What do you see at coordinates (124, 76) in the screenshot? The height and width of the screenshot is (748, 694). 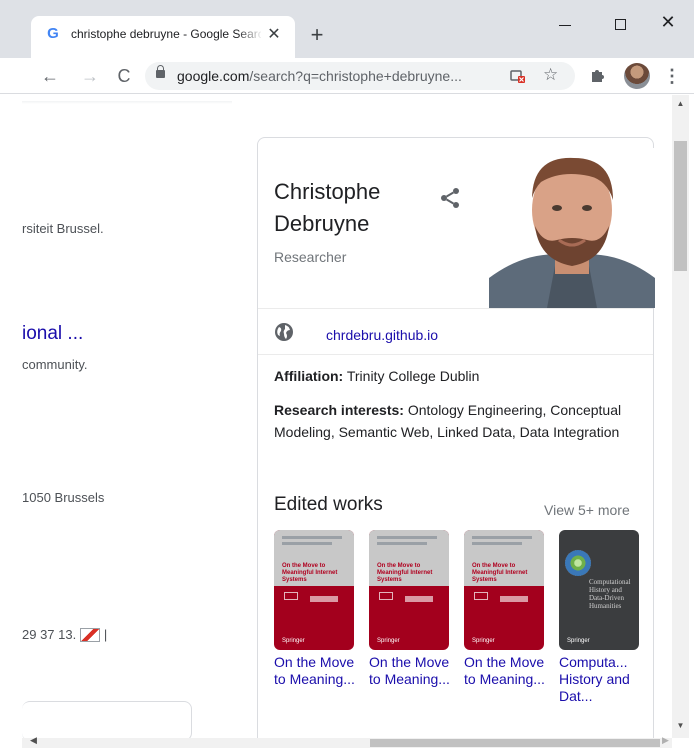 I see `reload-button: C` at bounding box center [124, 76].